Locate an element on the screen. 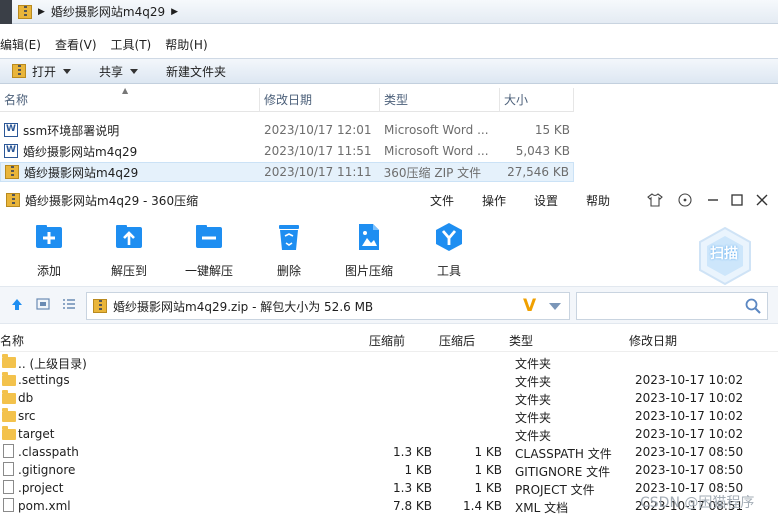 The width and height of the screenshot is (778, 522). column-date: 修改日期 is located at coordinates (320, 99).